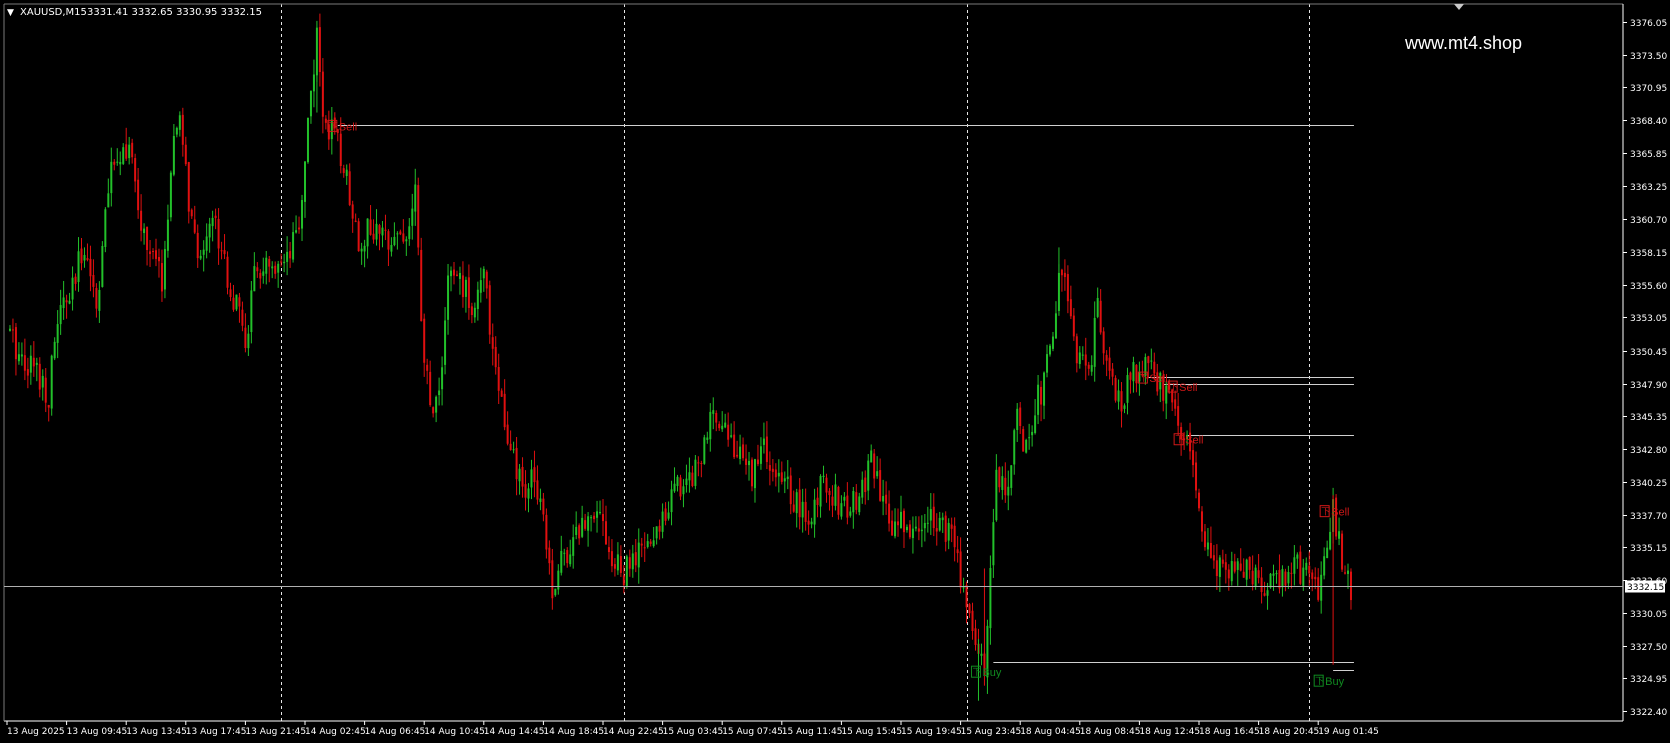 This screenshot has width=1670, height=743. What do you see at coordinates (1648, 517) in the screenshot?
I see `y-tick-label: 3337.70` at bounding box center [1648, 517].